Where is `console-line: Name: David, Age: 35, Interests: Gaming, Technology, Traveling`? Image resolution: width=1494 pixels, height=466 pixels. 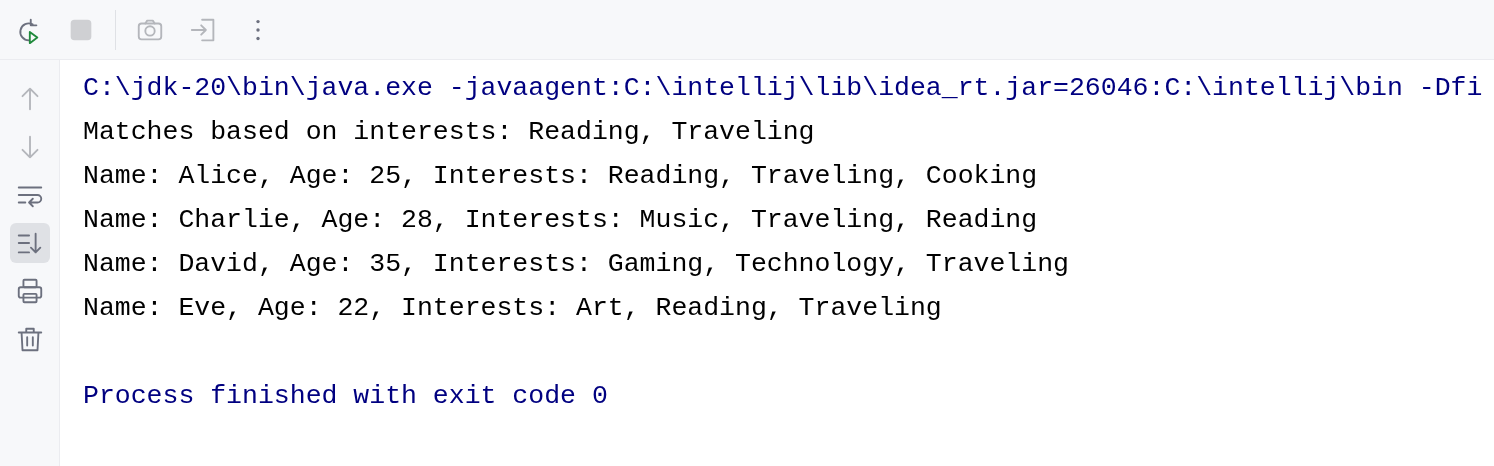 console-line: Name: David, Age: 35, Interests: Gaming, Technology, Traveling is located at coordinates (576, 264).